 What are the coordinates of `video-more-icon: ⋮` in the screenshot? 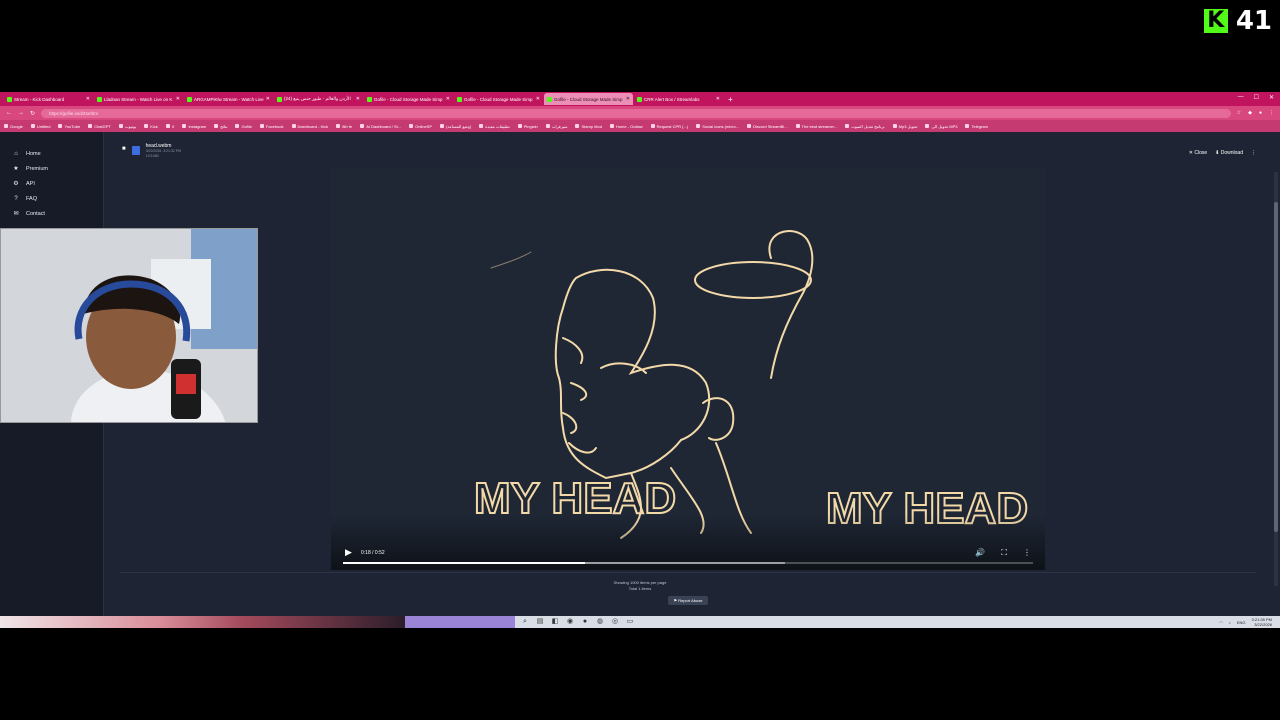 It's located at (1027, 553).